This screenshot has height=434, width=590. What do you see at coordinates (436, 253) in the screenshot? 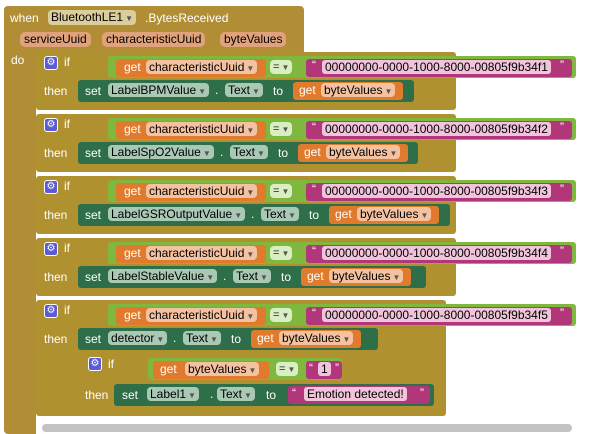
I see `uuid-value: 00000000-0000-1000-8000-00805f9b34f4` at bounding box center [436, 253].